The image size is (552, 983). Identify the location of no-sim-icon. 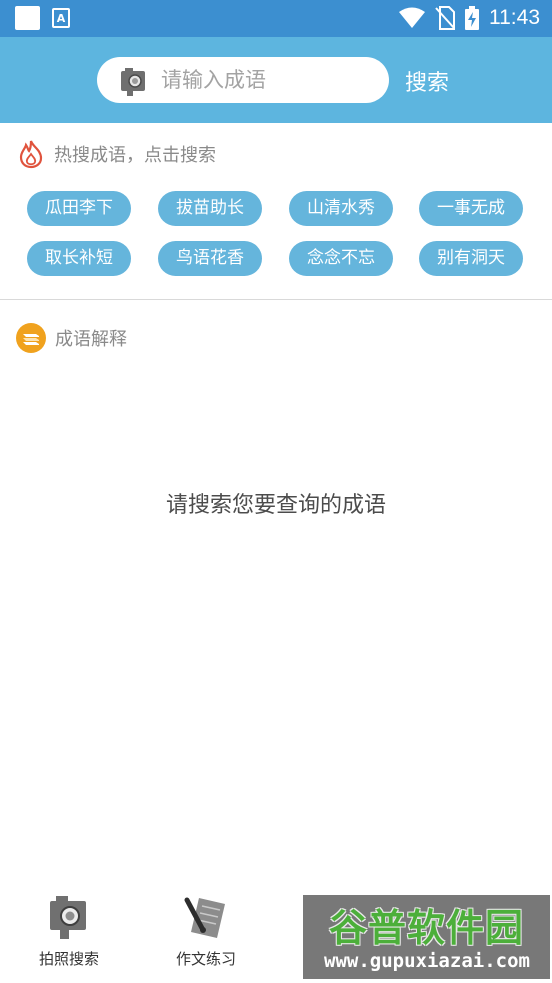
(445, 18).